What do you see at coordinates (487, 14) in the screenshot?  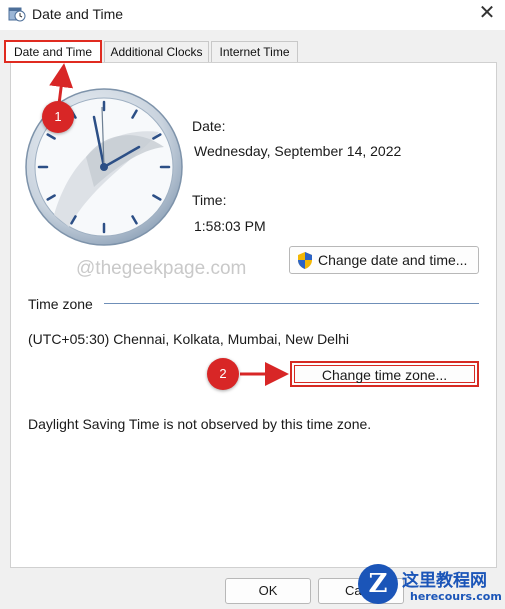 I see `close-icon: ✕` at bounding box center [487, 14].